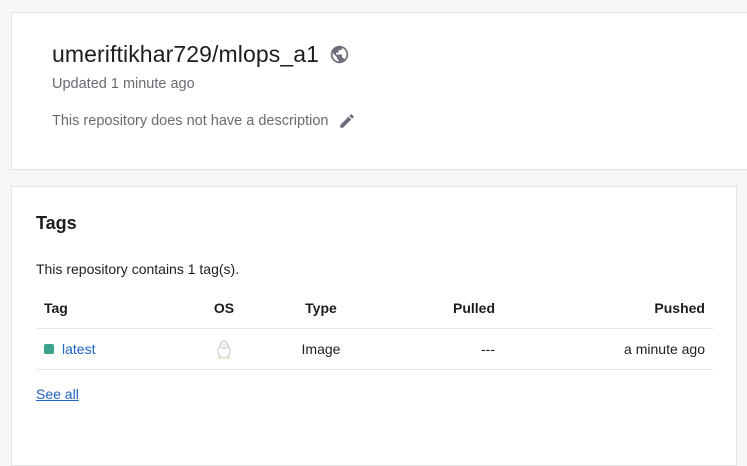  I want to click on pushed-cell: a minute ago, so click(664, 349).